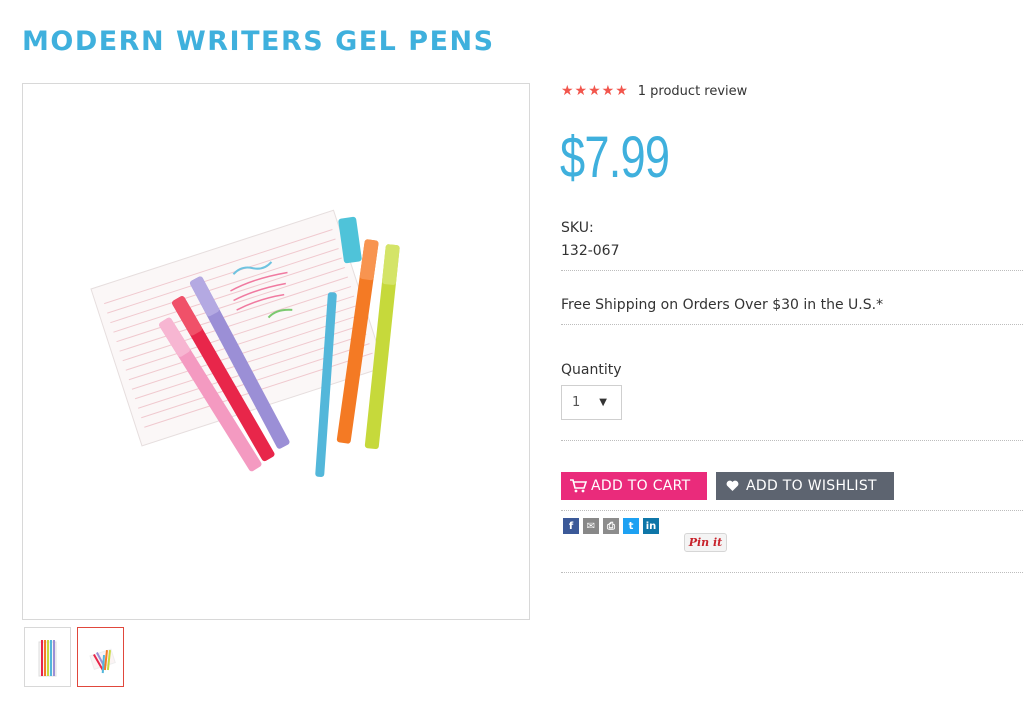 The width and height of the screenshot is (1024, 703). What do you see at coordinates (245, 343) in the screenshot?
I see `product-photo-illustration` at bounding box center [245, 343].